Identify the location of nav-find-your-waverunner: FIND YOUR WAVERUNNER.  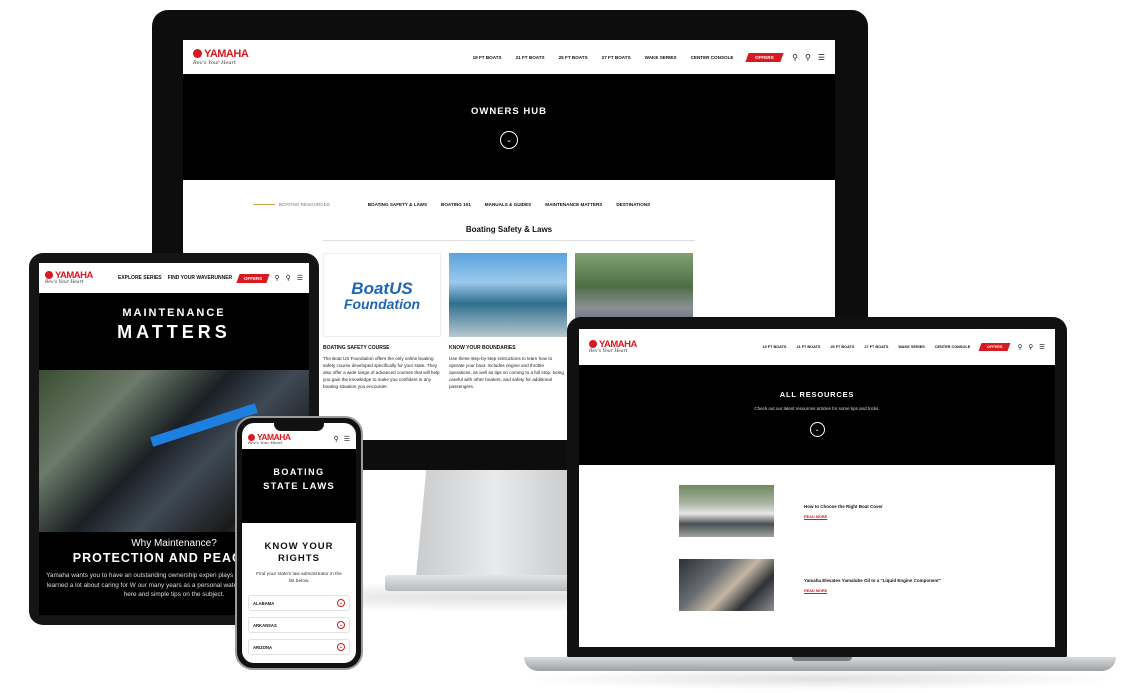
(200, 278).